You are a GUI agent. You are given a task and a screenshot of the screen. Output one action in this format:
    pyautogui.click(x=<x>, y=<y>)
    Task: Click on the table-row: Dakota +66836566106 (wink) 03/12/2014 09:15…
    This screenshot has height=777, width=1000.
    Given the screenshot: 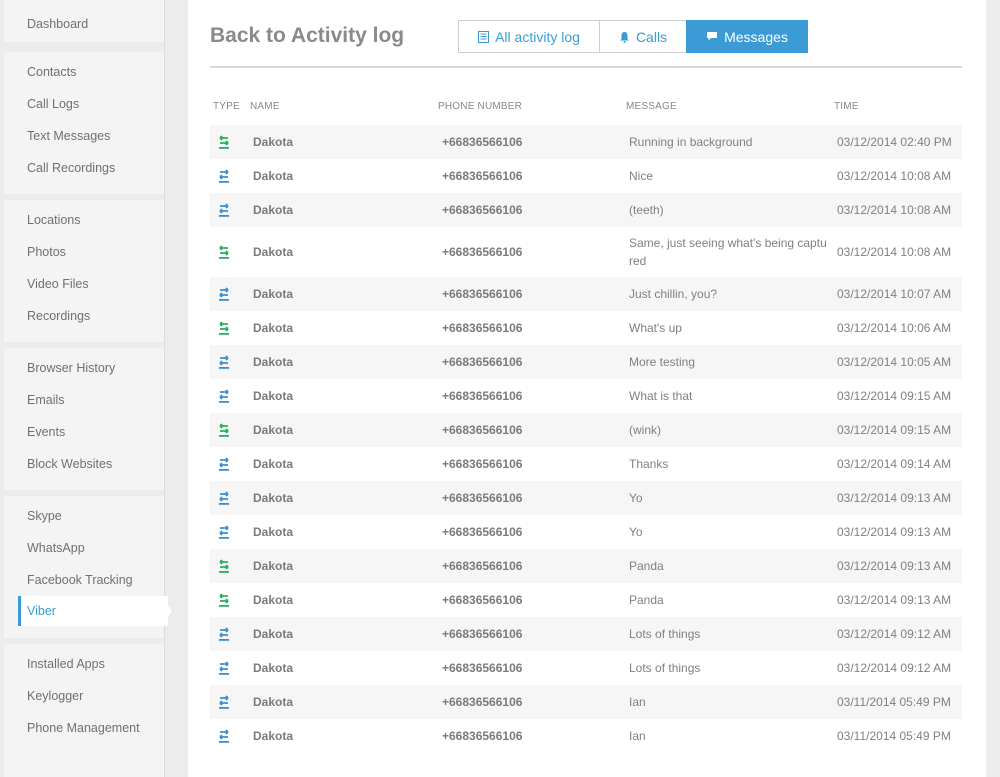 What is the action you would take?
    pyautogui.click(x=586, y=430)
    